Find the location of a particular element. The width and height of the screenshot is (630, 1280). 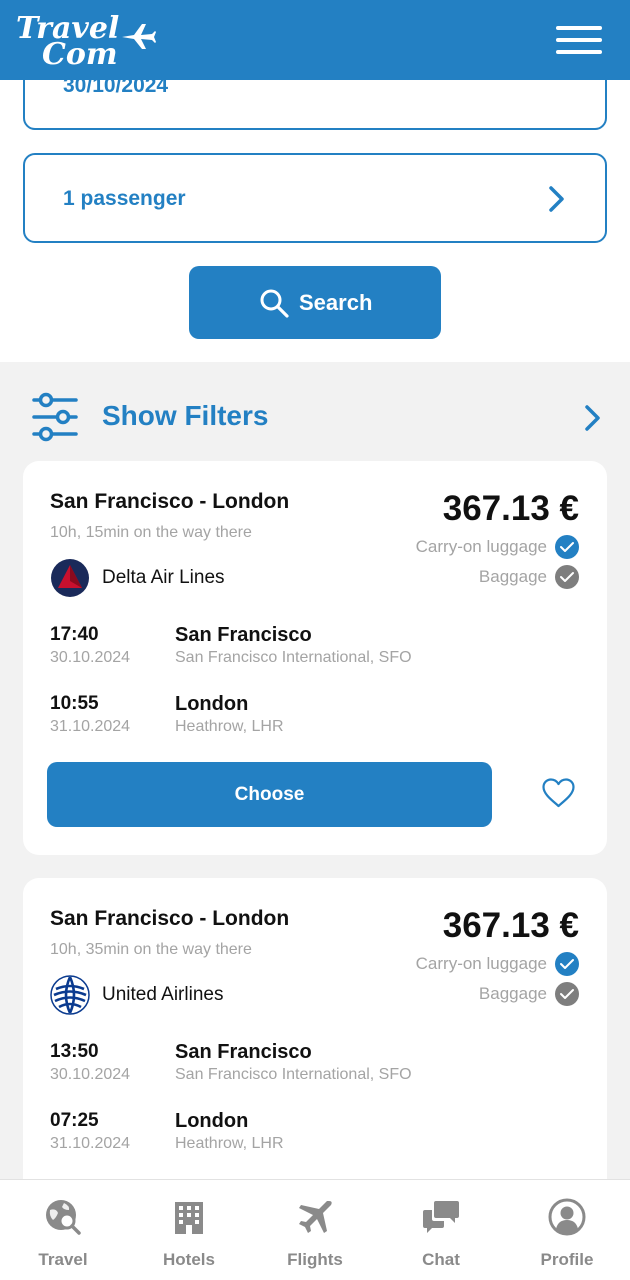

tab-flights: Flights is located at coordinates (315, 1230).